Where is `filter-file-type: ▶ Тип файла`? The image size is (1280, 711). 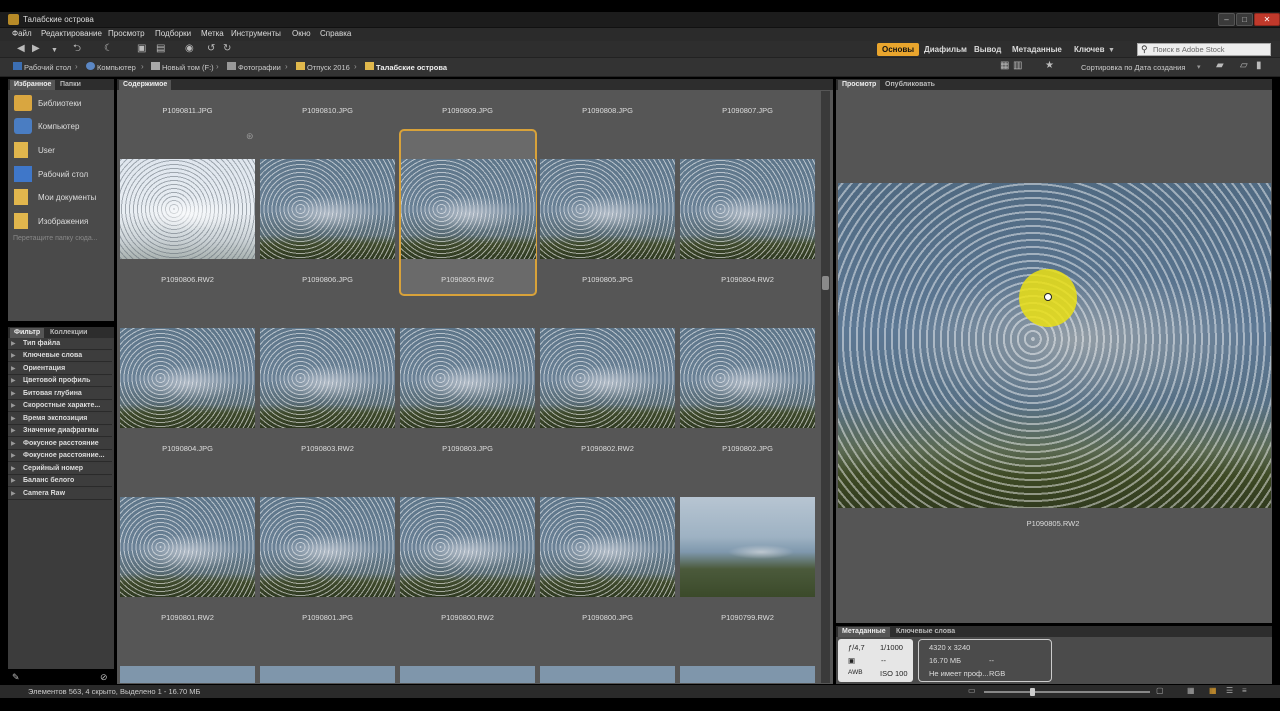 filter-file-type: ▶ Тип файла is located at coordinates (60, 344).